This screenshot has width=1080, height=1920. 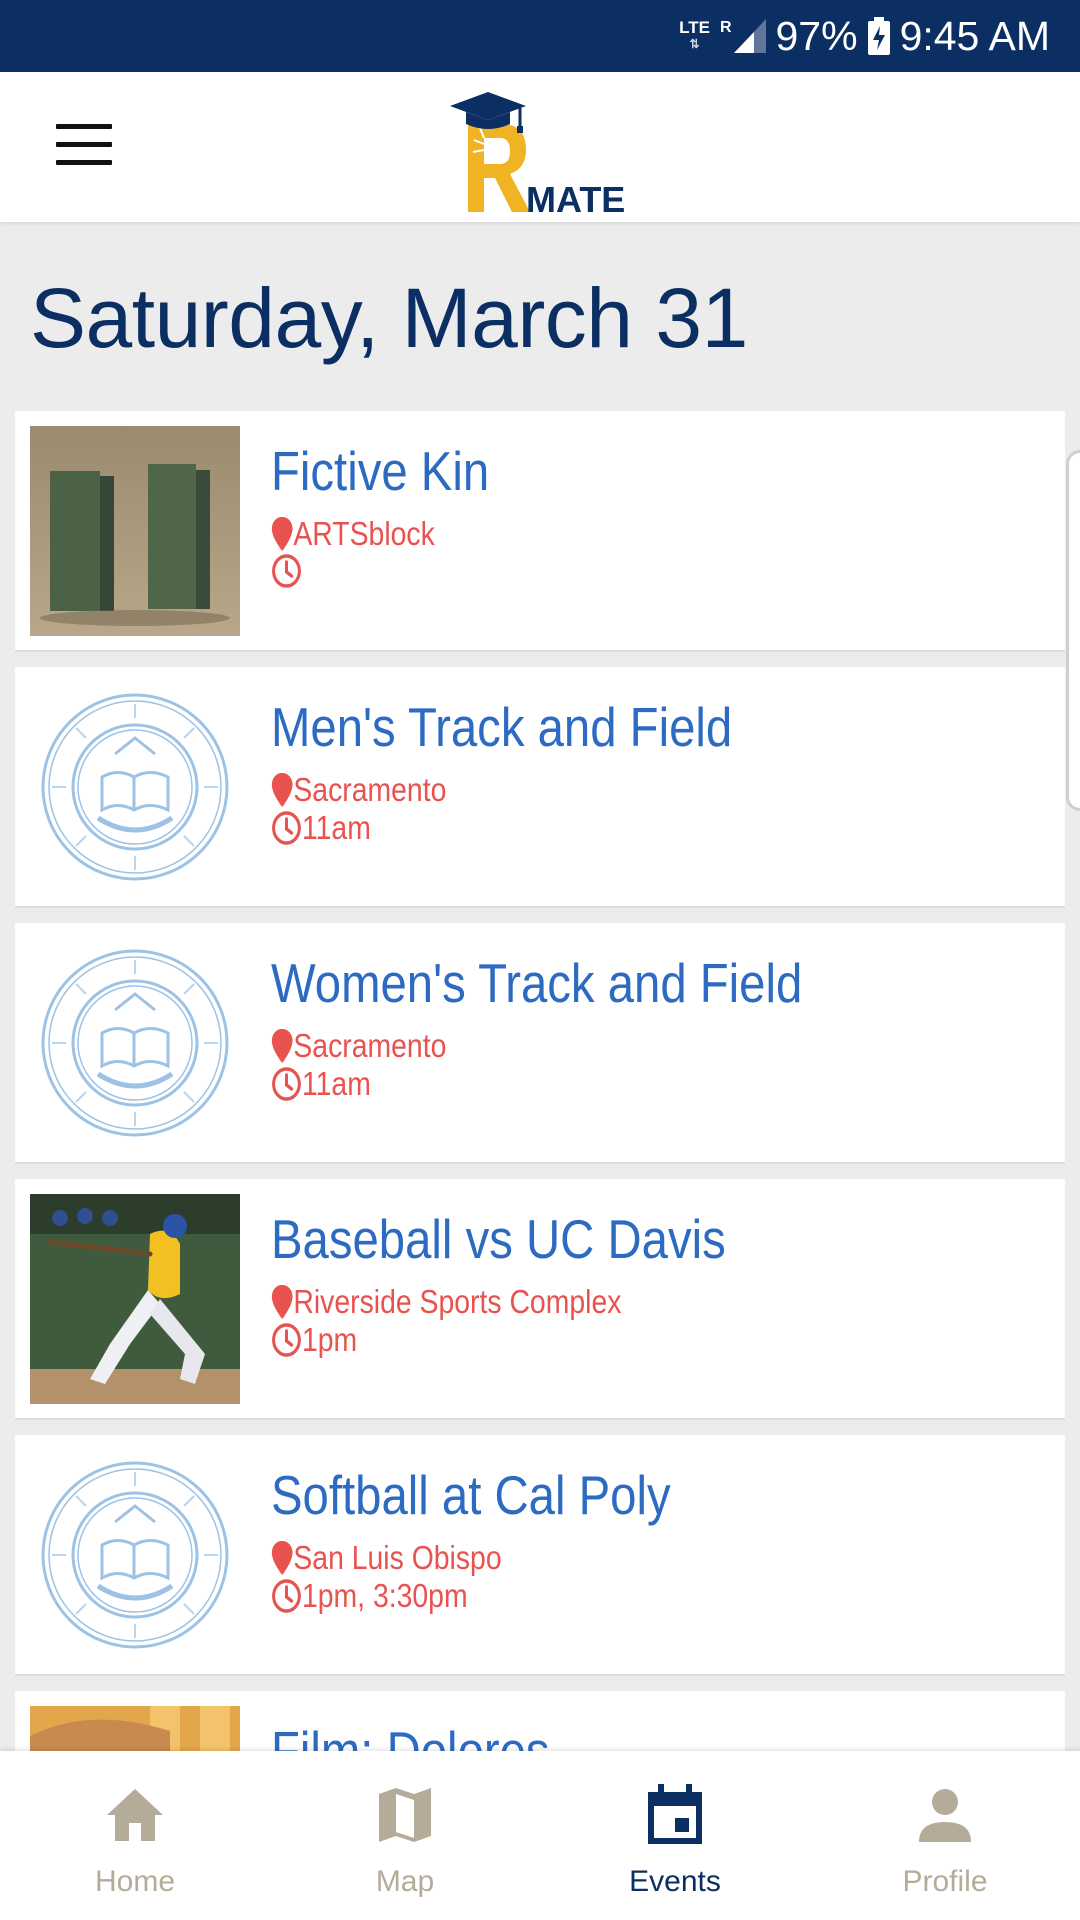 I want to click on nav-profile-label: Profile, so click(x=945, y=1881).